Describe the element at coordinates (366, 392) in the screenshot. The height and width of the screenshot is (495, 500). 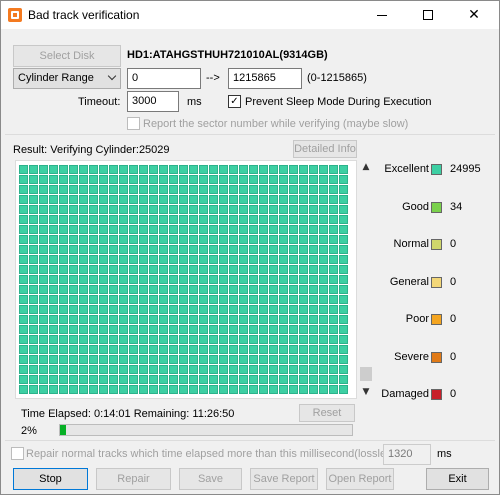
I see `scroll-down-icon: ▼` at that location.